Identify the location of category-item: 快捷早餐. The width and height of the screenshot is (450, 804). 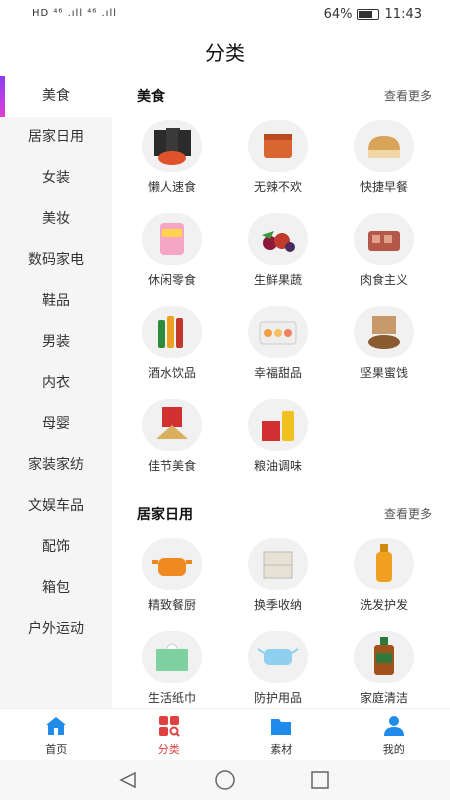
(384, 160).